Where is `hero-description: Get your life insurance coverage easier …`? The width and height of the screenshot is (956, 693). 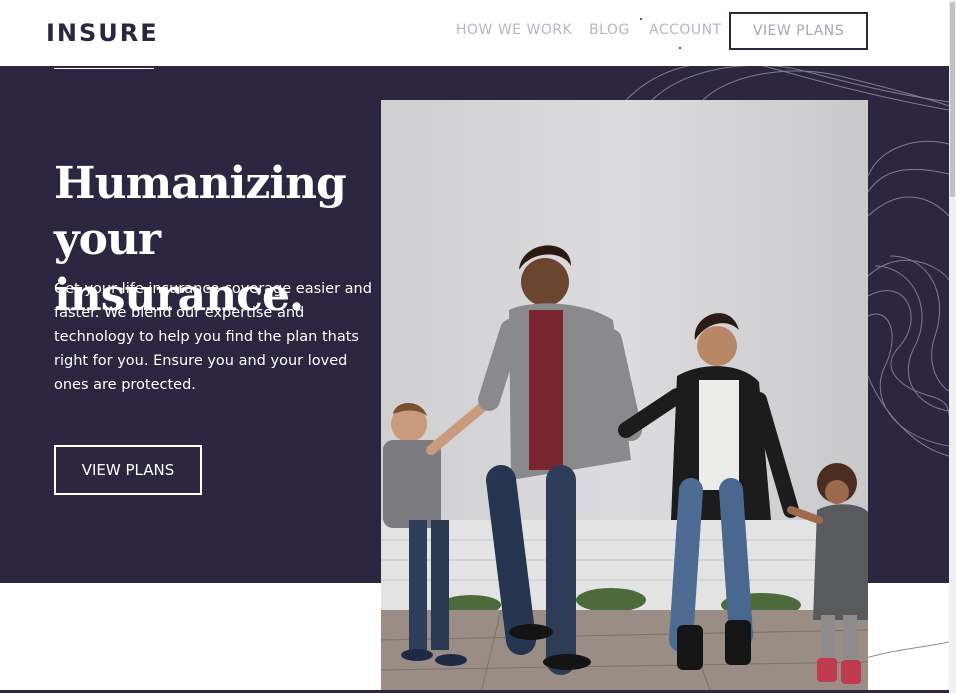 hero-description: Get your life insurance coverage easier … is located at coordinates (213, 337).